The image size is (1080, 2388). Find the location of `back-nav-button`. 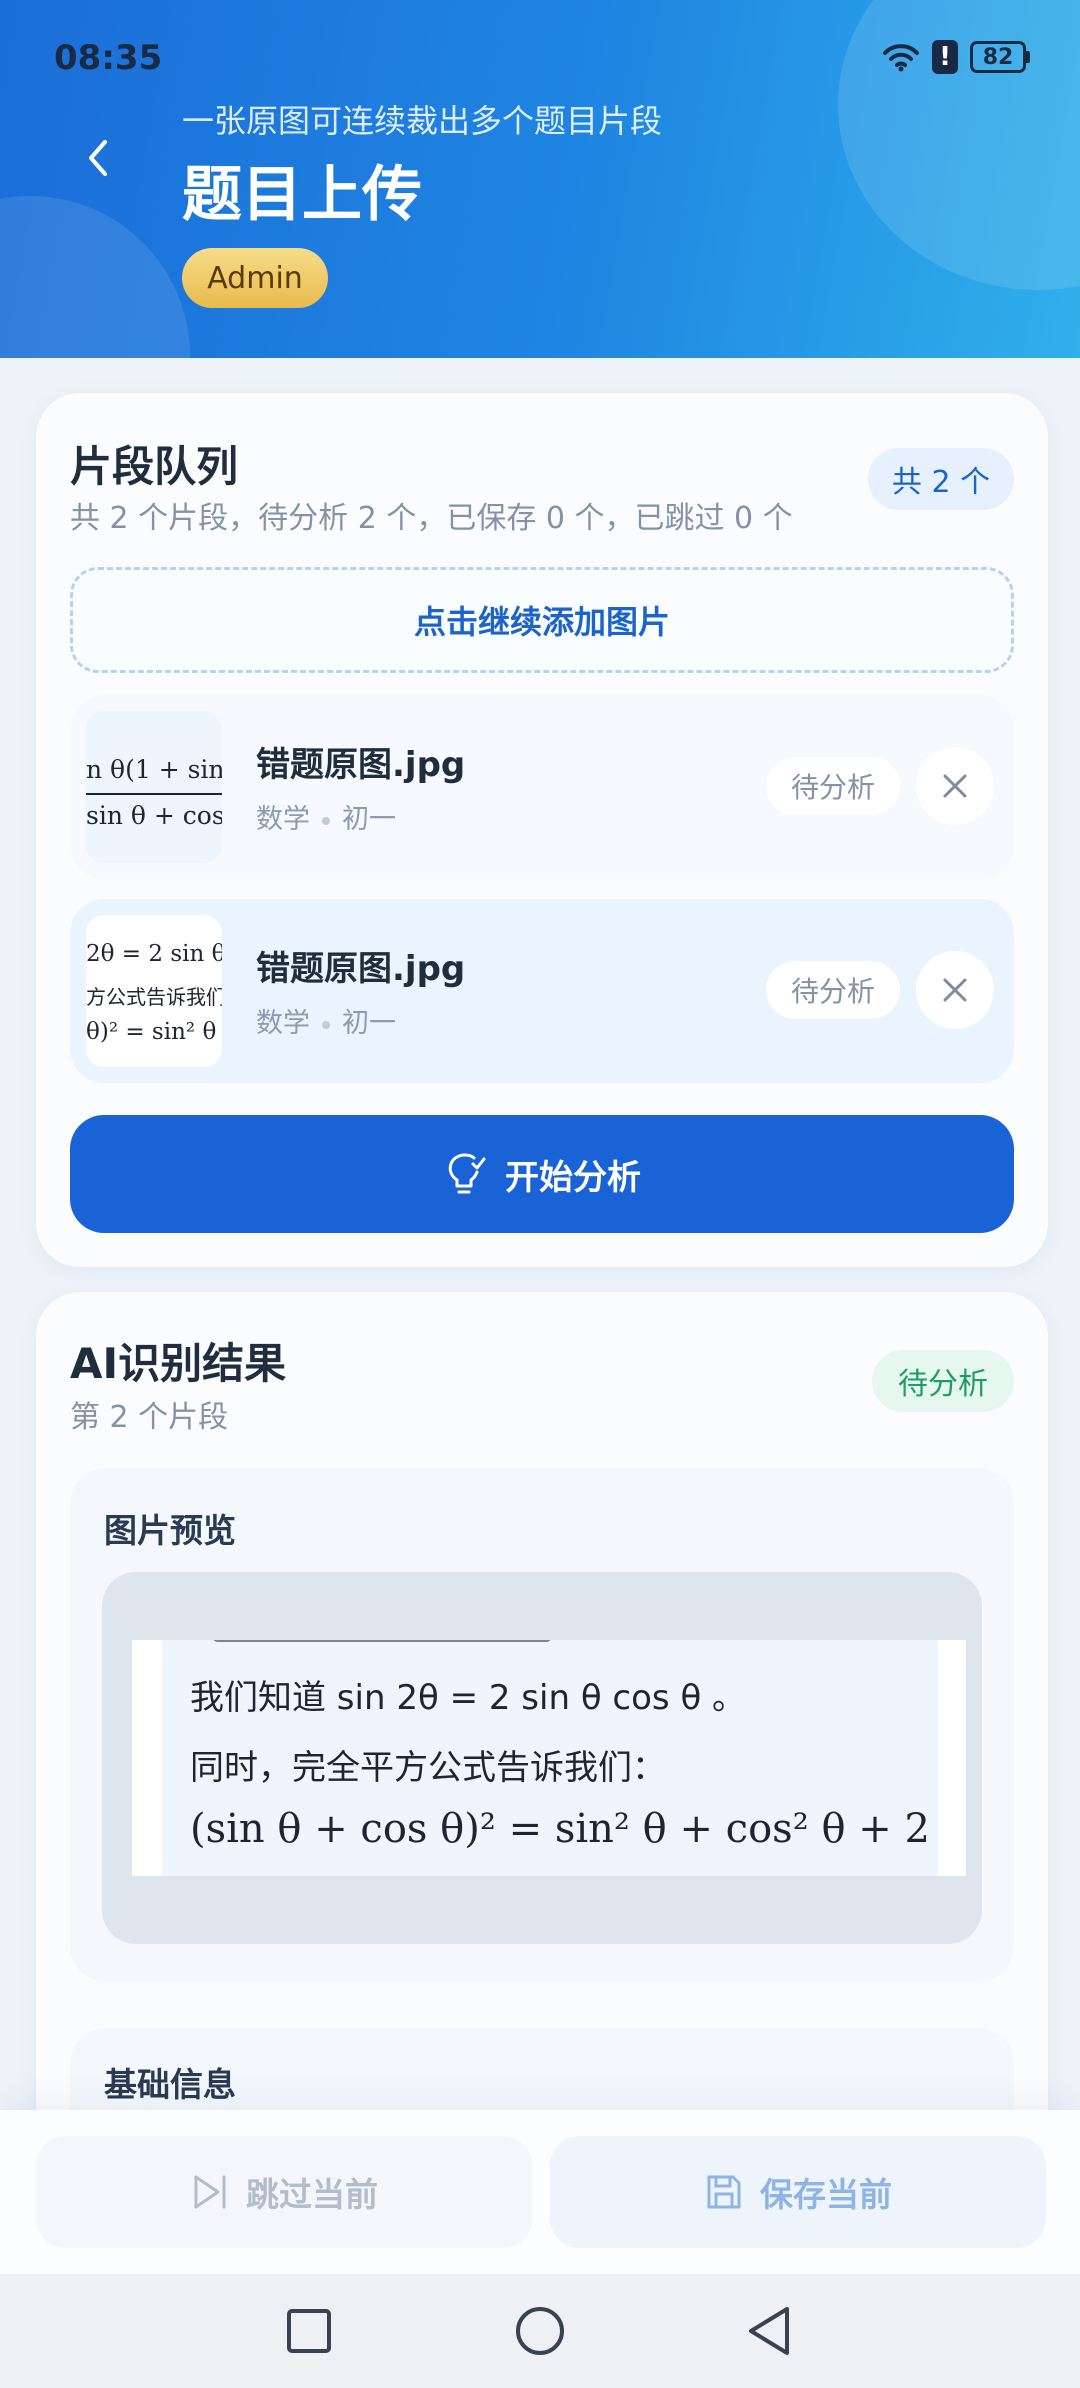

back-nav-button is located at coordinates (769, 2331).